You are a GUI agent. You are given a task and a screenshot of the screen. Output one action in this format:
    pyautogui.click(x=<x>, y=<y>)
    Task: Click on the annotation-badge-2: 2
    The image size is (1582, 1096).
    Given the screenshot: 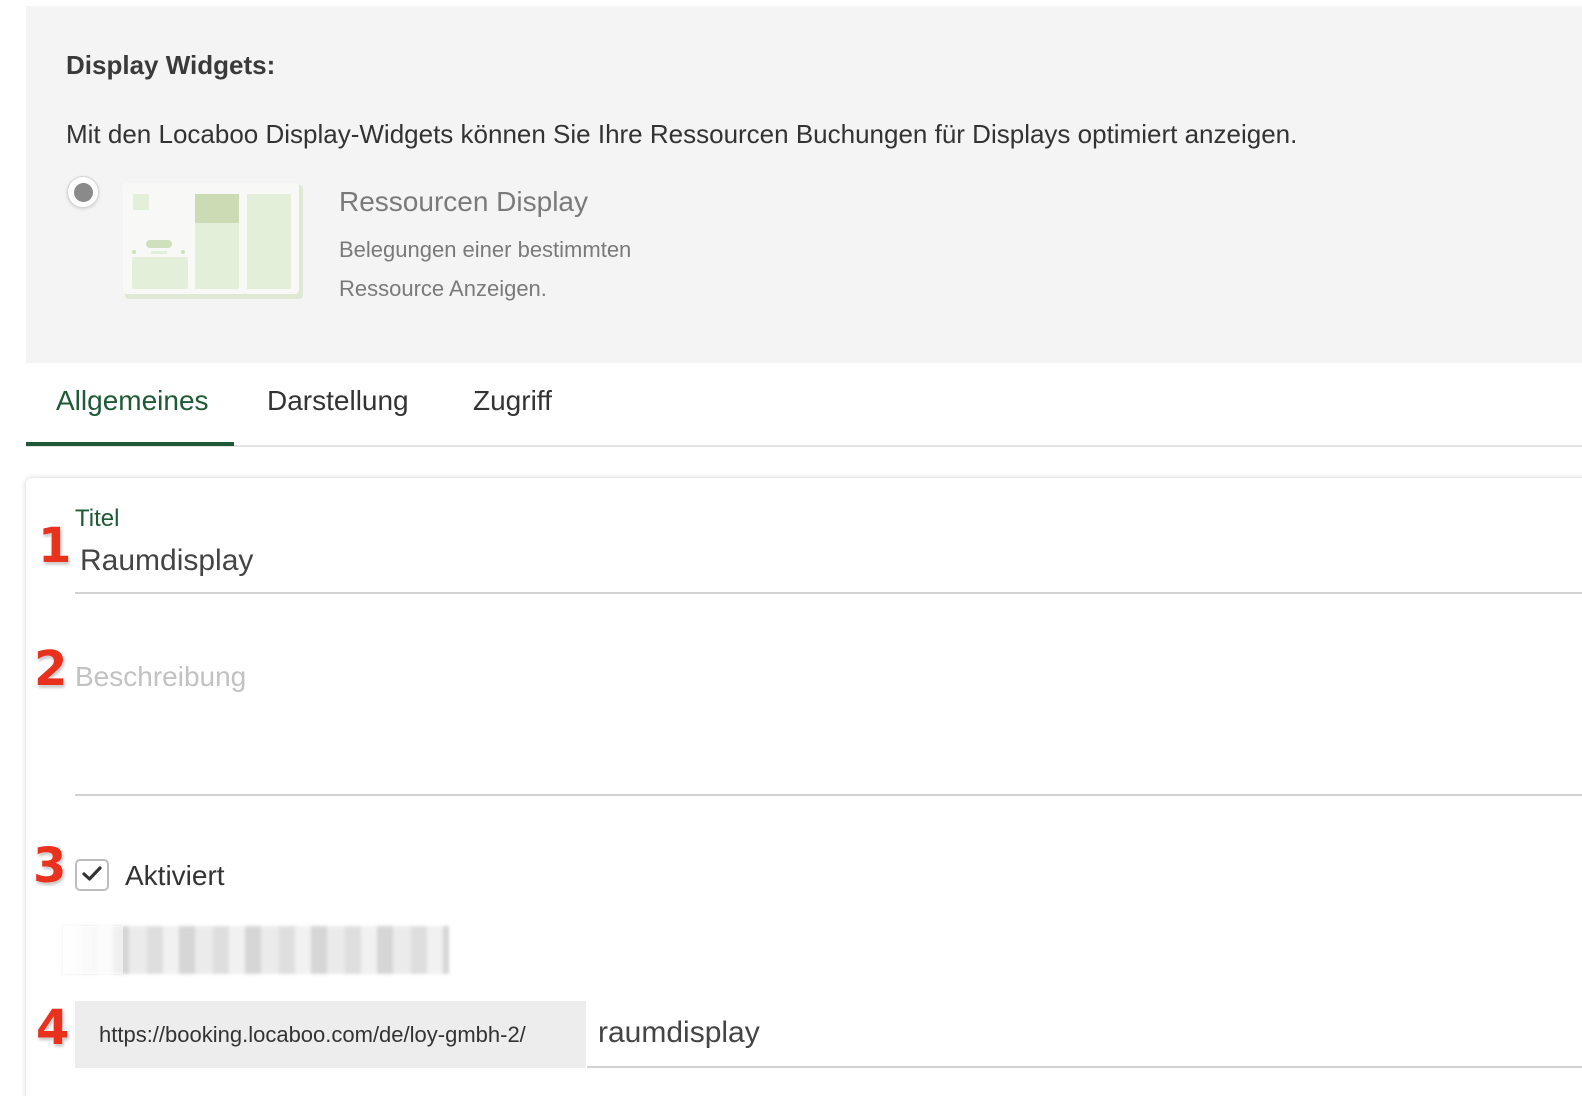 What is the action you would take?
    pyautogui.click(x=51, y=669)
    